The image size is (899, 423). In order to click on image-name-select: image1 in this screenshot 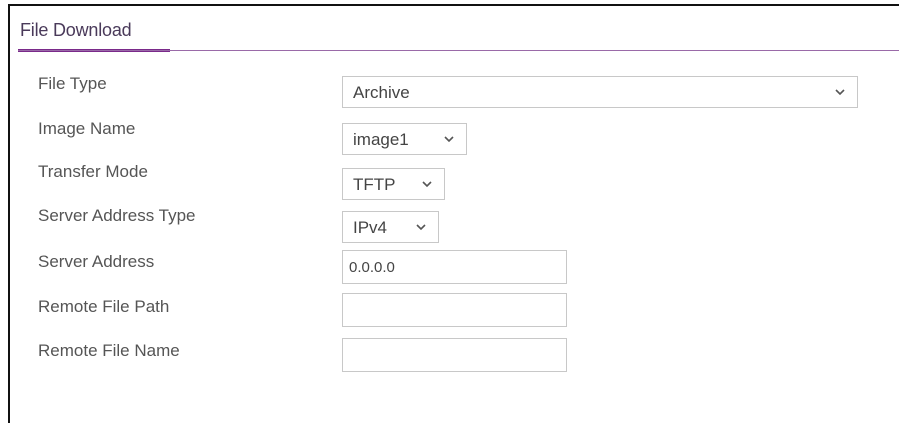, I will do `click(404, 139)`.